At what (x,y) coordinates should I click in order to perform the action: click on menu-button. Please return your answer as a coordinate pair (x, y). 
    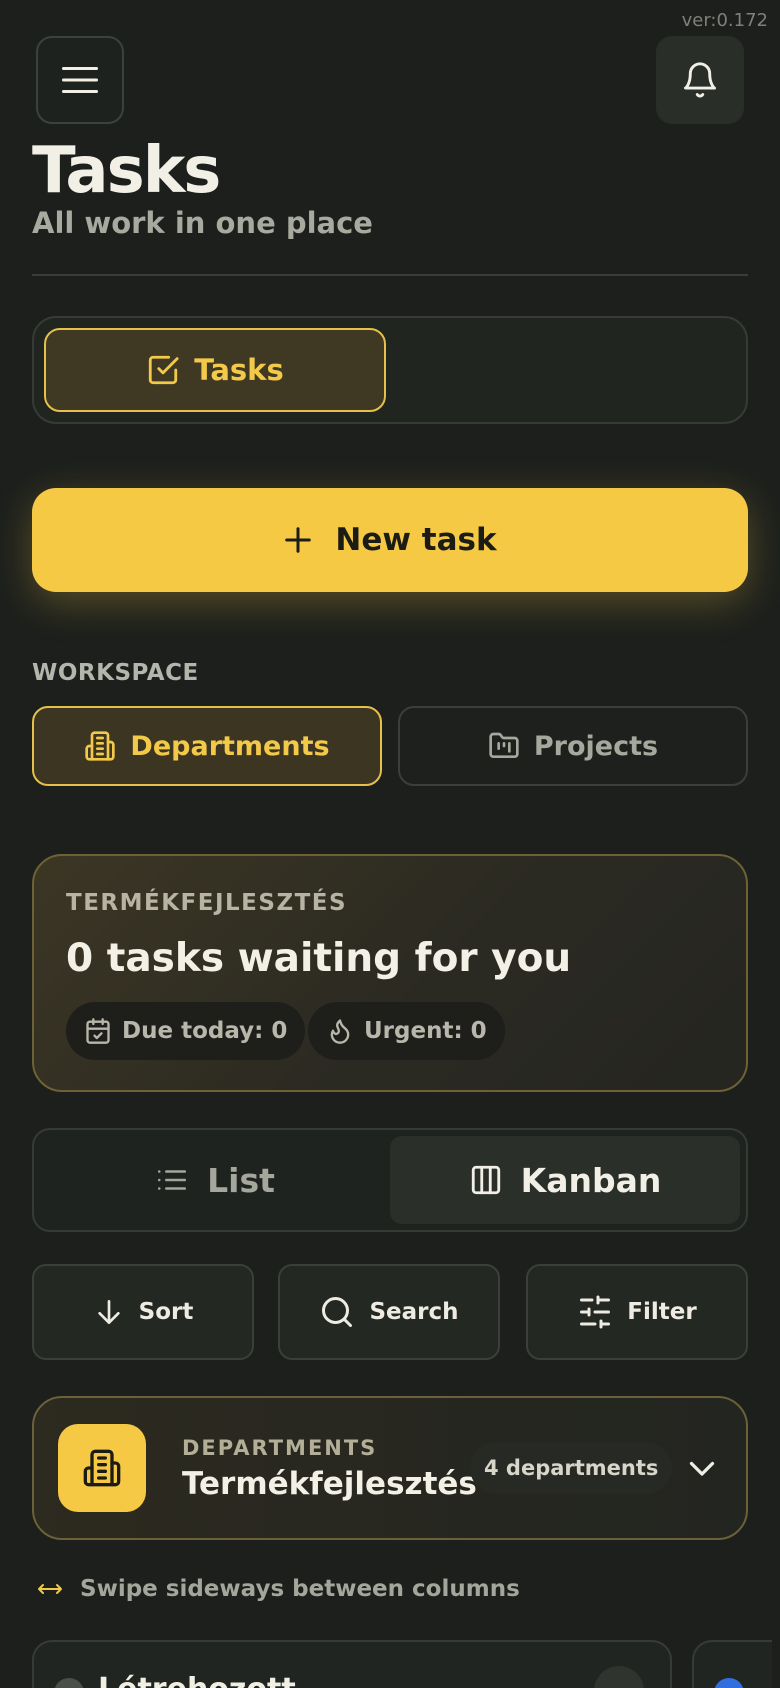
    Looking at the image, I should click on (80, 80).